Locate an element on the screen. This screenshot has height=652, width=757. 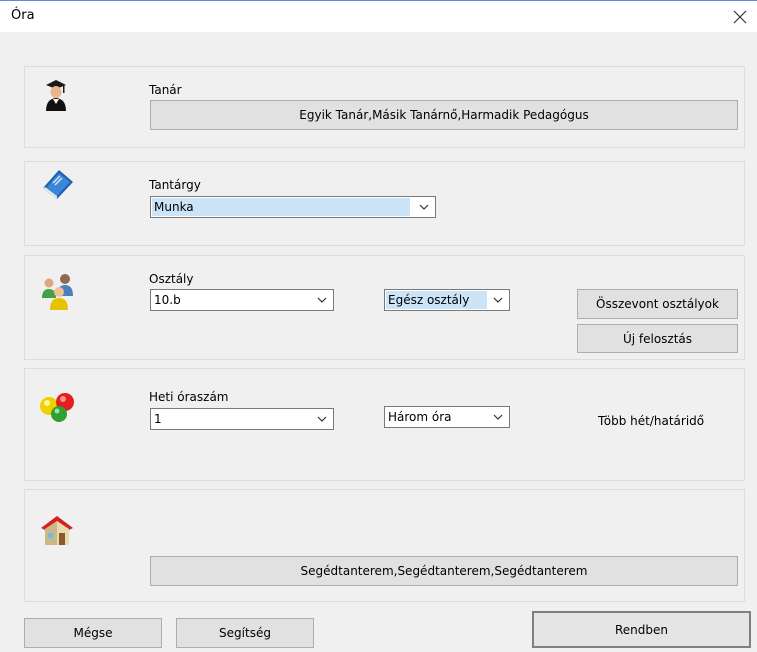
class-value: 10.b is located at coordinates (167, 300).